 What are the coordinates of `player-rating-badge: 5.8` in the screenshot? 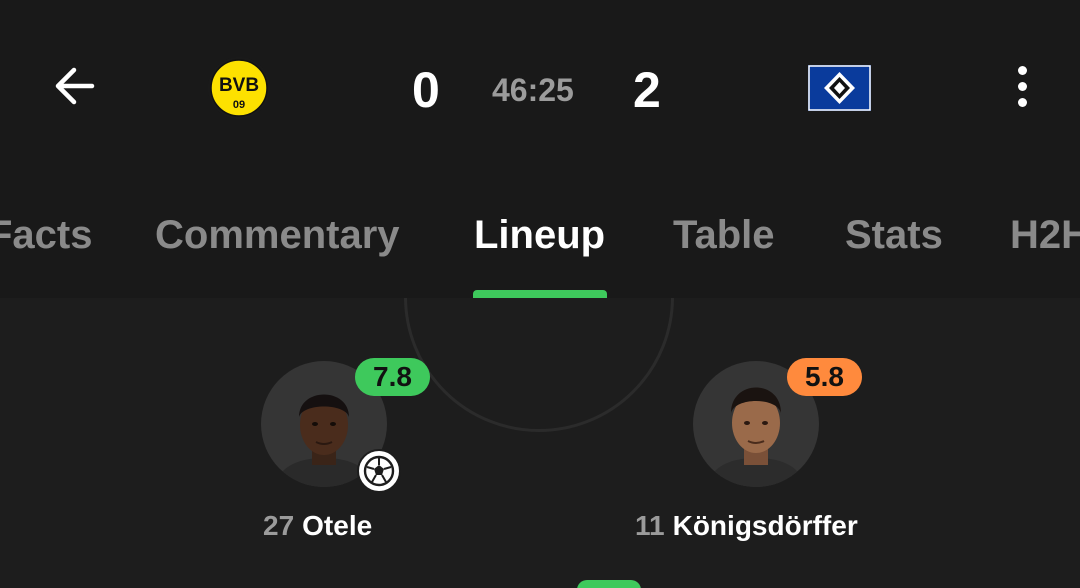 It's located at (824, 377).